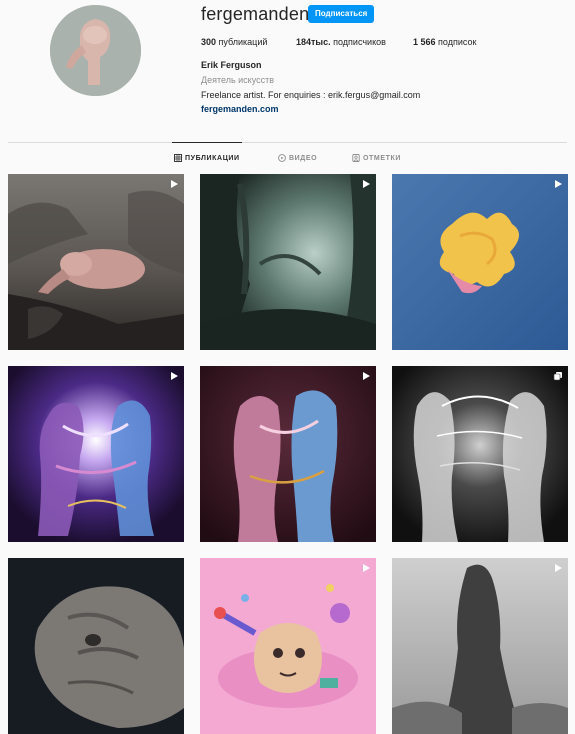 Image resolution: width=575 pixels, height=734 pixels. What do you see at coordinates (255, 14) in the screenshot?
I see `username: fergemanden` at bounding box center [255, 14].